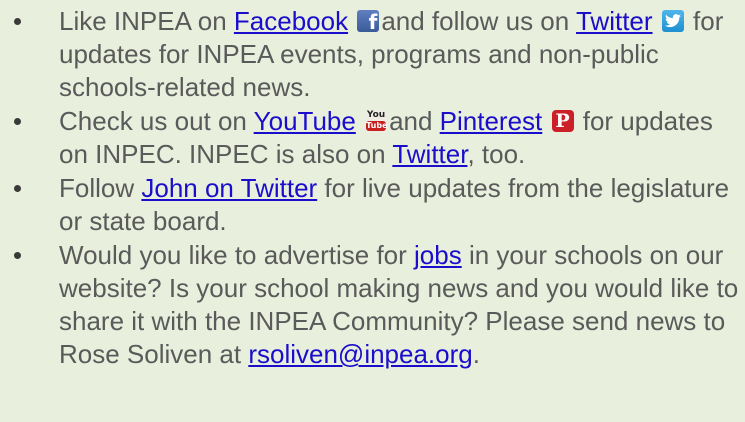  I want to click on youtube-icon: You Tube, so click(376, 121).